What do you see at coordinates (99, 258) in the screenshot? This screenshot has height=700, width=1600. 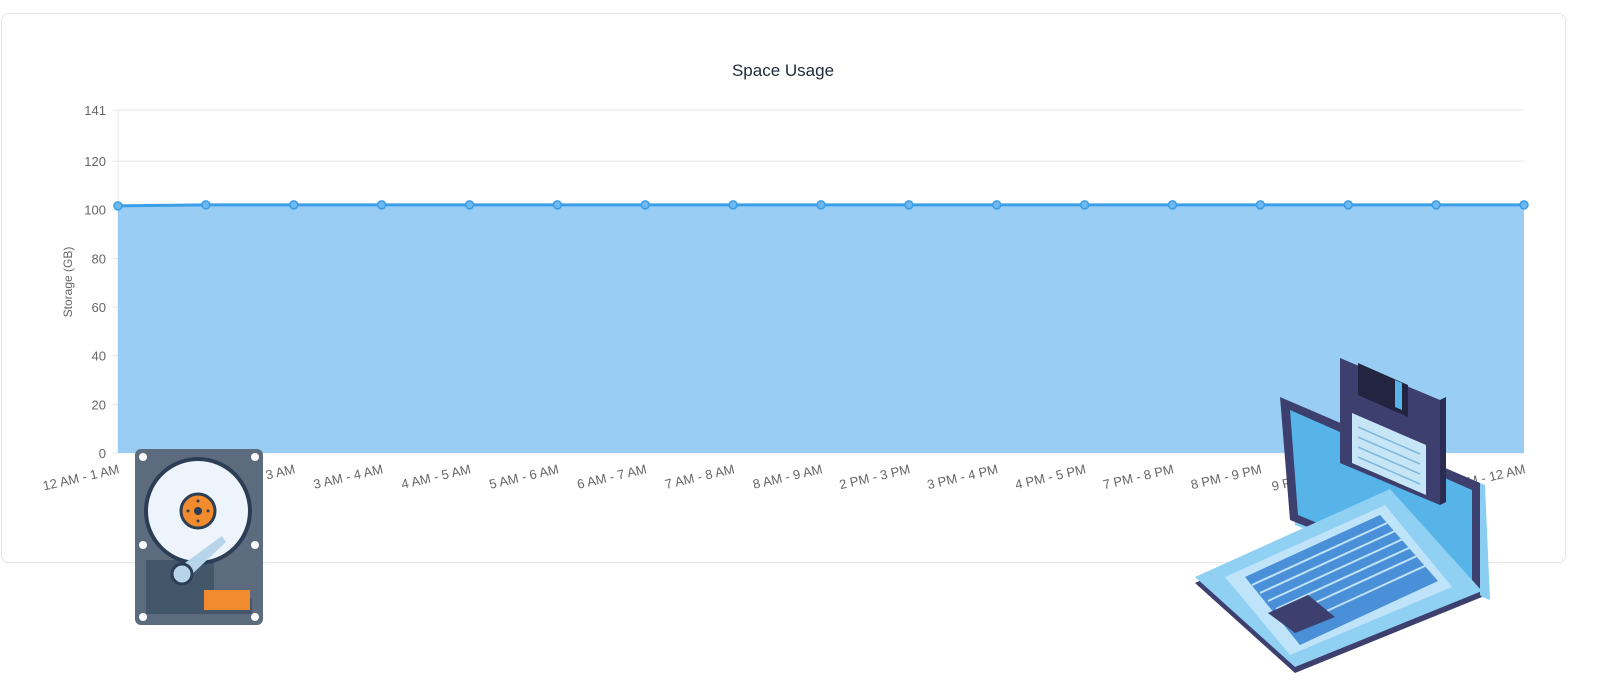 I see `y-tick-label: 80` at bounding box center [99, 258].